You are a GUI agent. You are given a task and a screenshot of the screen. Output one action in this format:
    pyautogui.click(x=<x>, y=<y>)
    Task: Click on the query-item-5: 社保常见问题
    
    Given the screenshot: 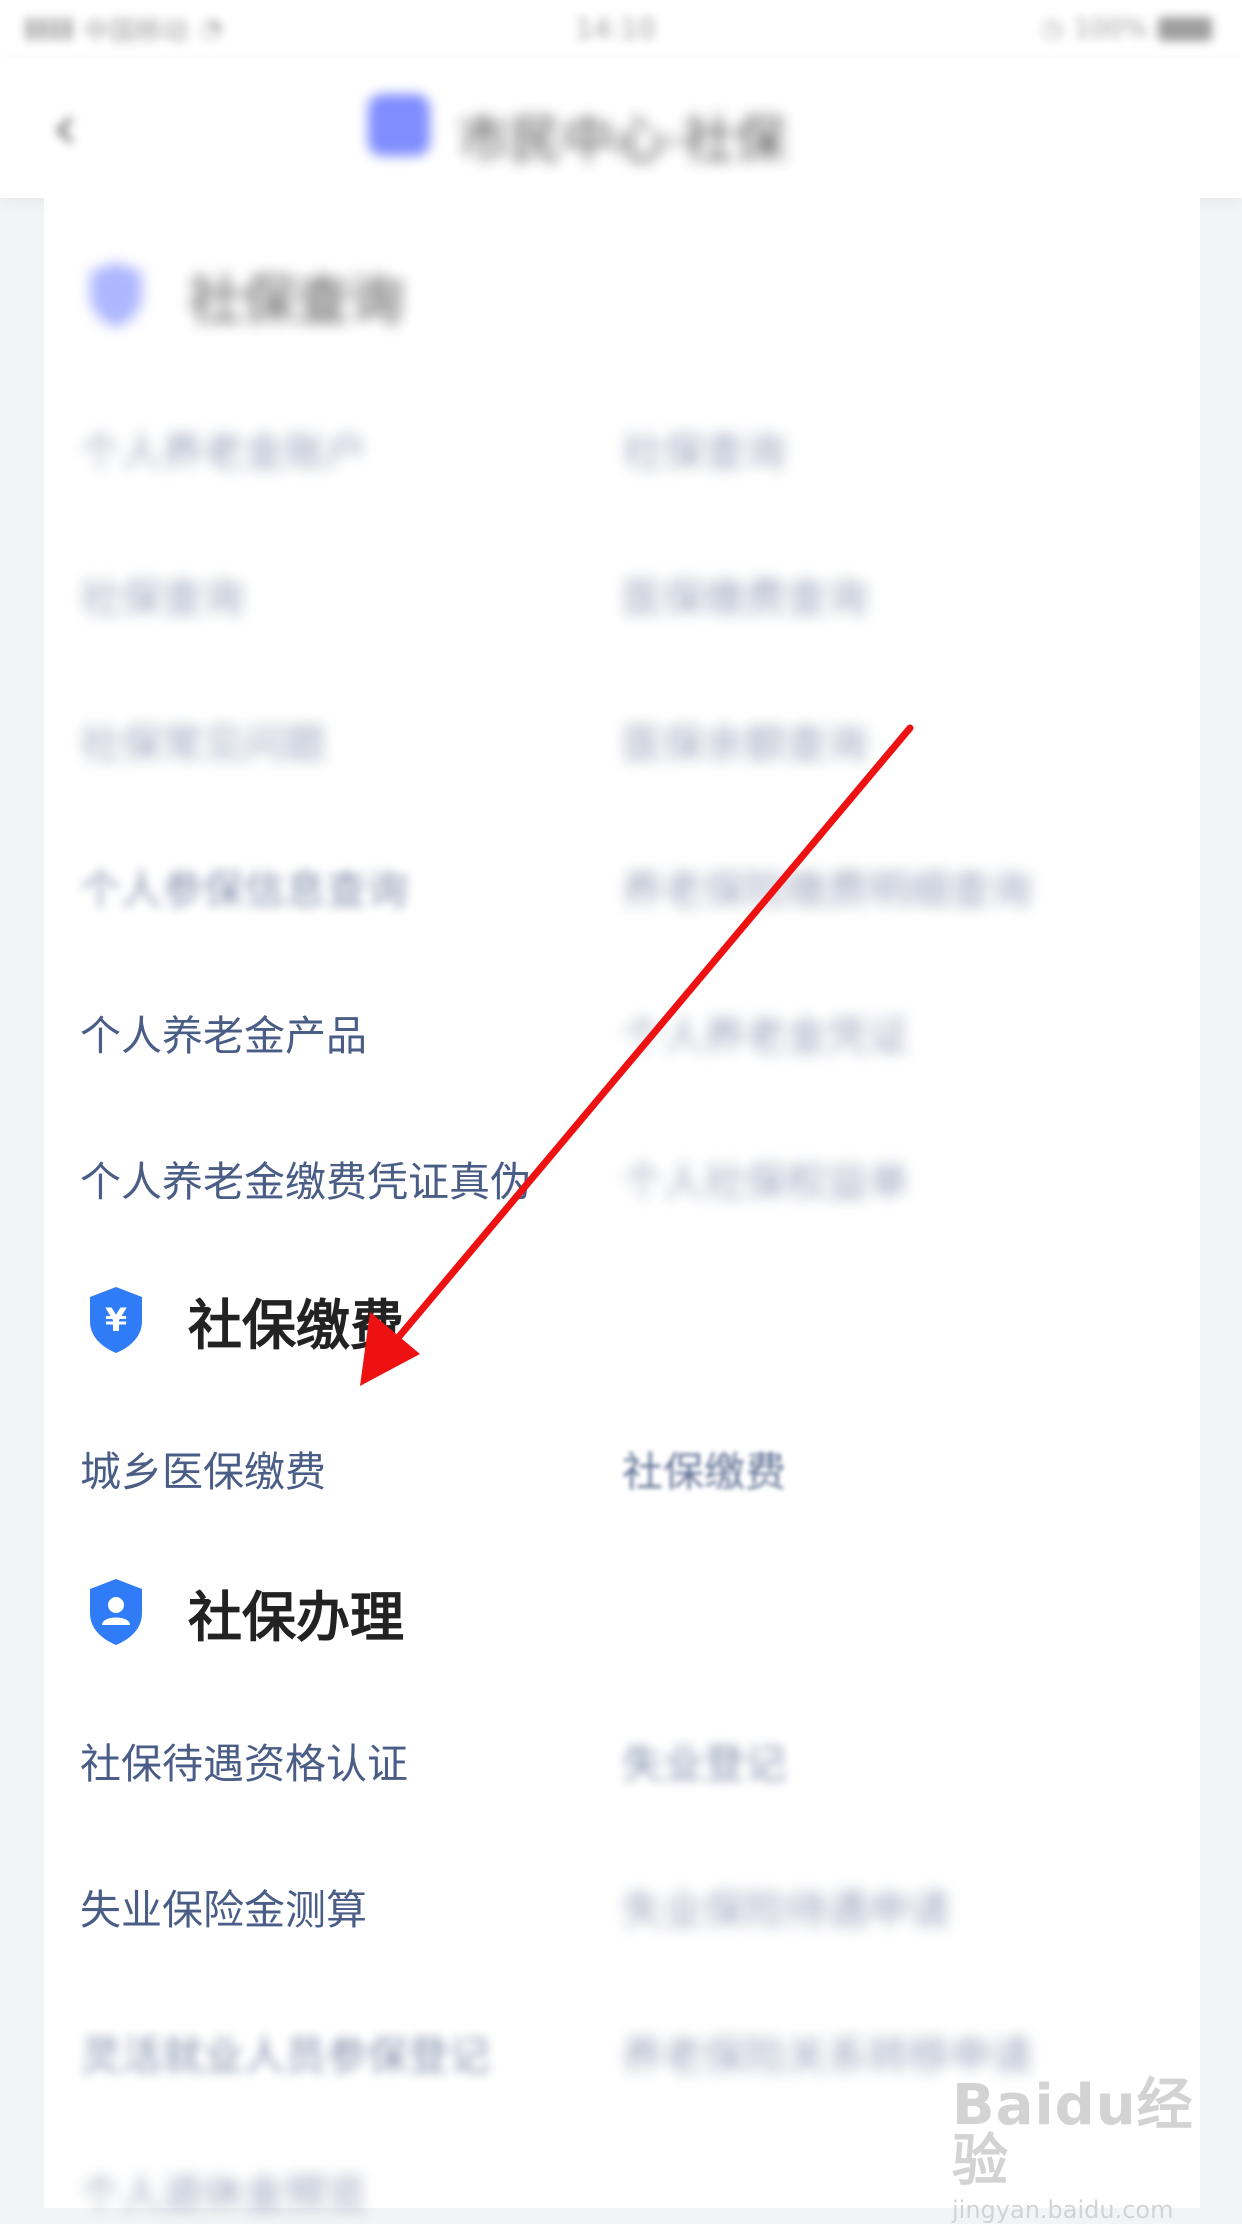 What is the action you would take?
    pyautogui.click(x=203, y=740)
    